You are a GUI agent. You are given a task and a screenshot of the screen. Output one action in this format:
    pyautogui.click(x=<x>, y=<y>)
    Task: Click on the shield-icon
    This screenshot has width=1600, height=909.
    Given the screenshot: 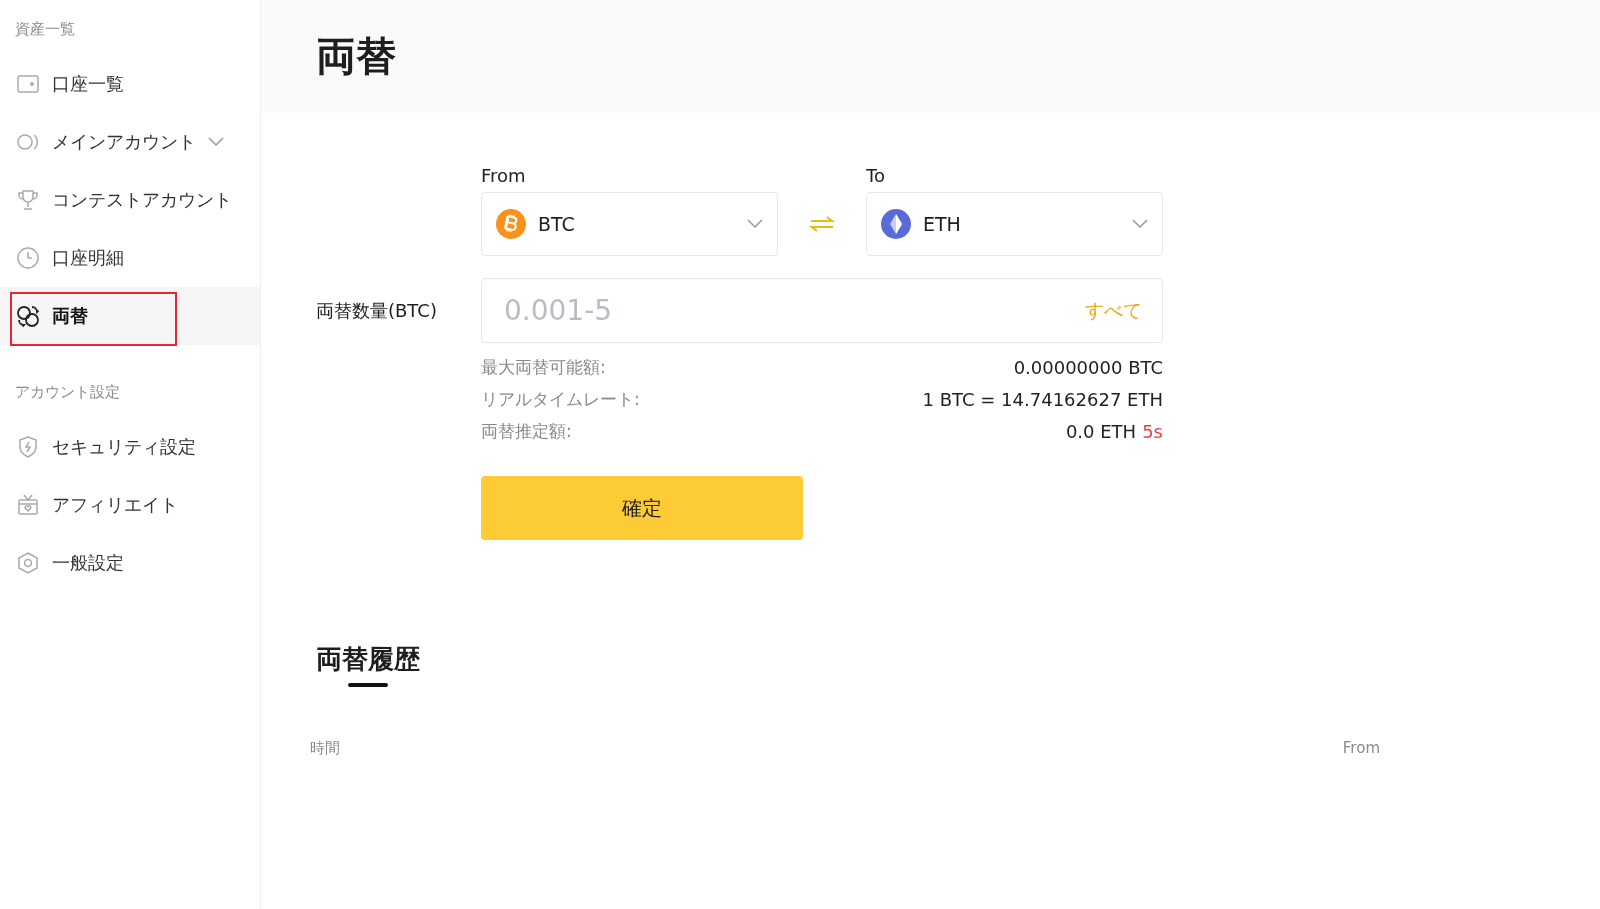 What is the action you would take?
    pyautogui.click(x=28, y=447)
    